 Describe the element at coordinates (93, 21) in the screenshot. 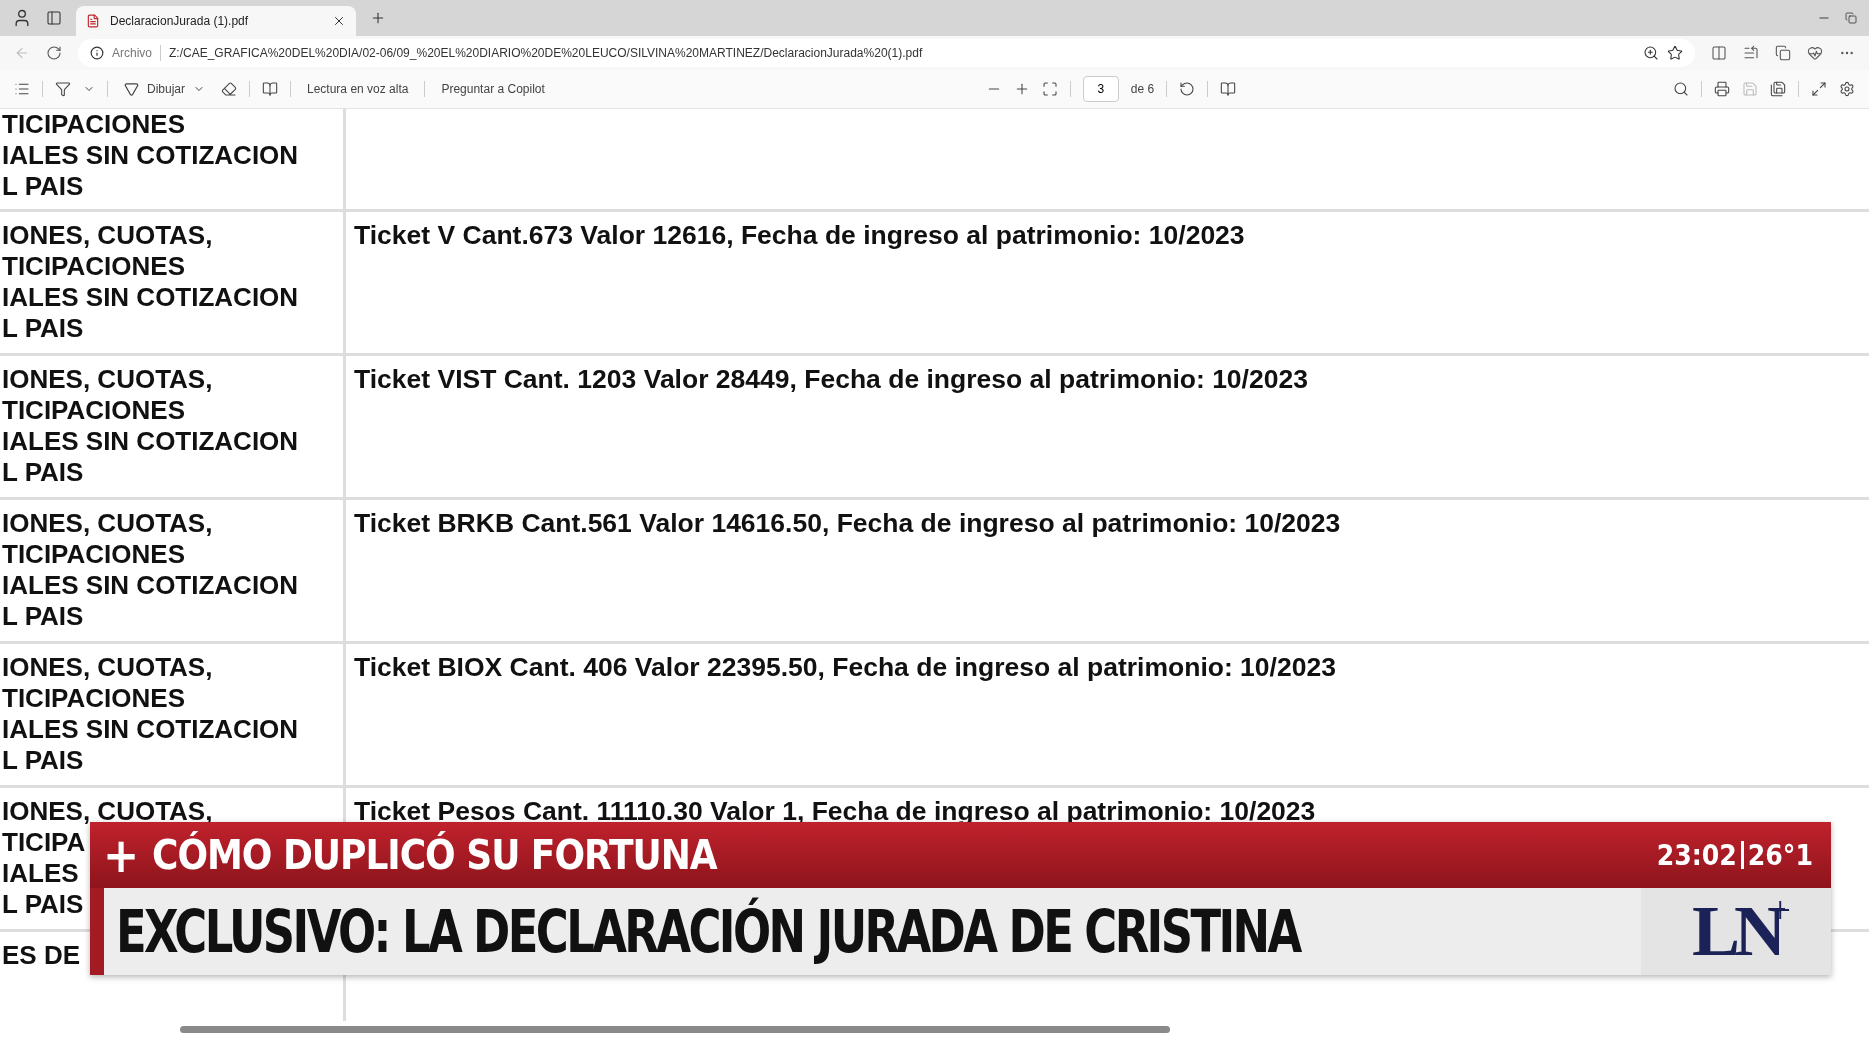

I see `pdf-file-icon` at that location.